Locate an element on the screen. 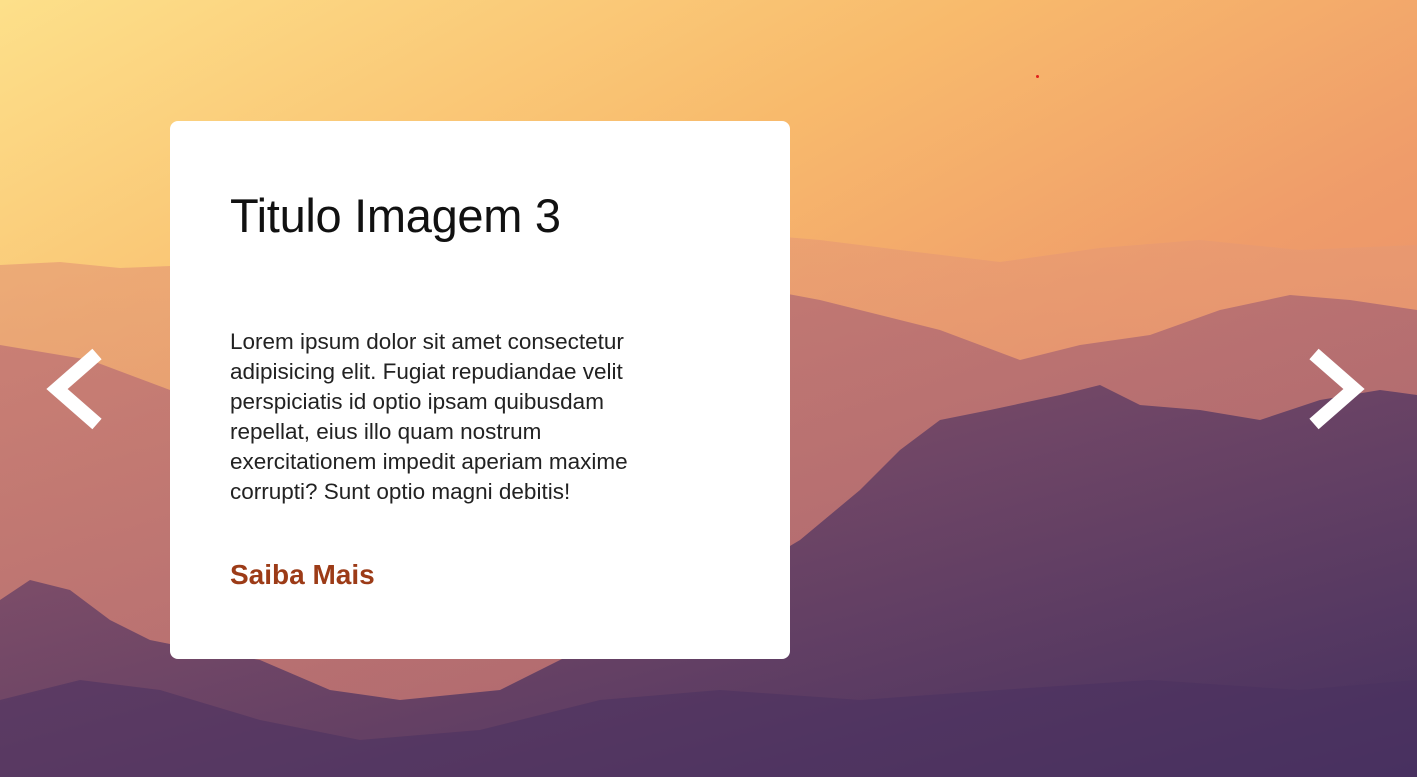  next-slide-button is located at coordinates (1336, 389).